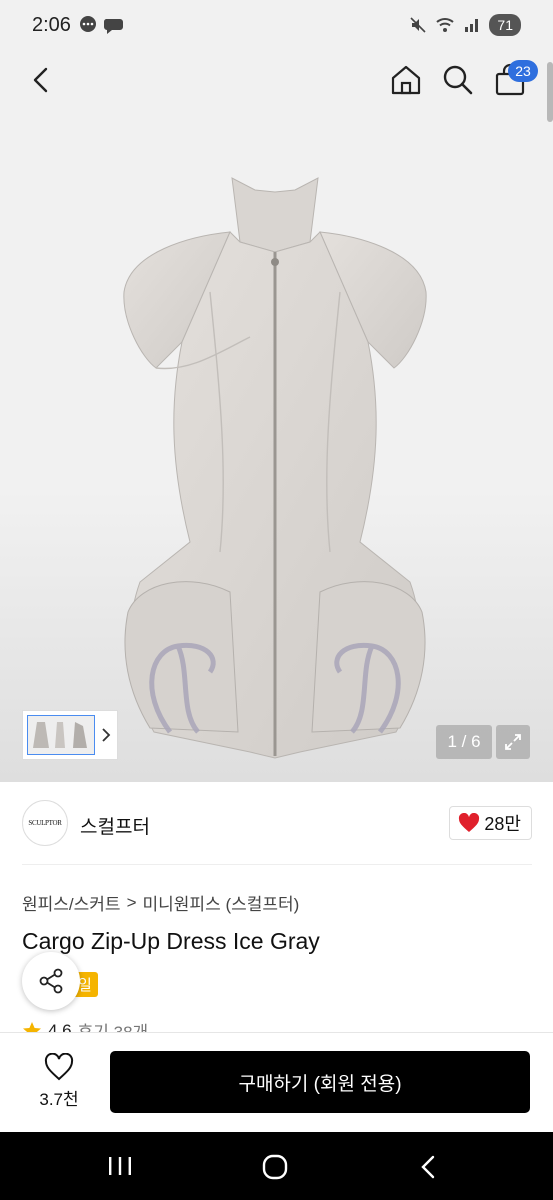 The width and height of the screenshot is (553, 1200). I want to click on wishlist-button: 3.7천, so click(59, 1085).